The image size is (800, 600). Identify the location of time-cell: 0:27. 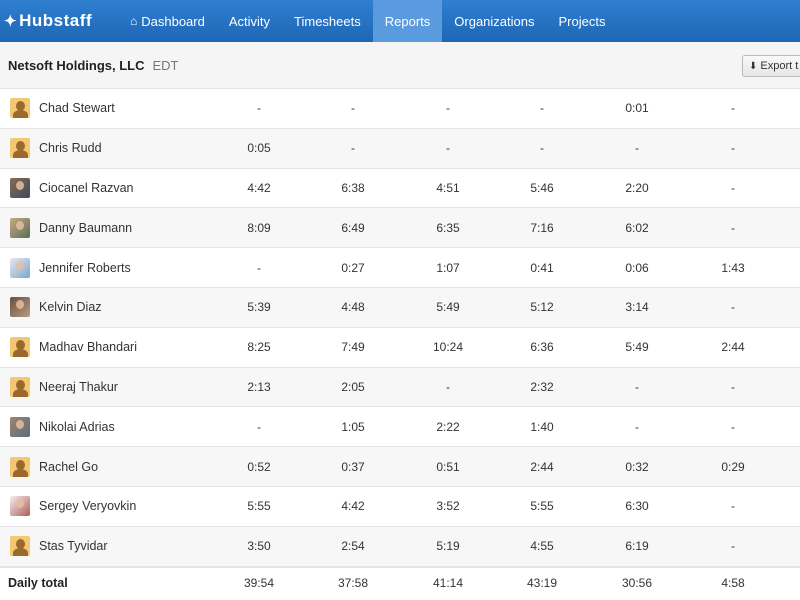
(353, 267).